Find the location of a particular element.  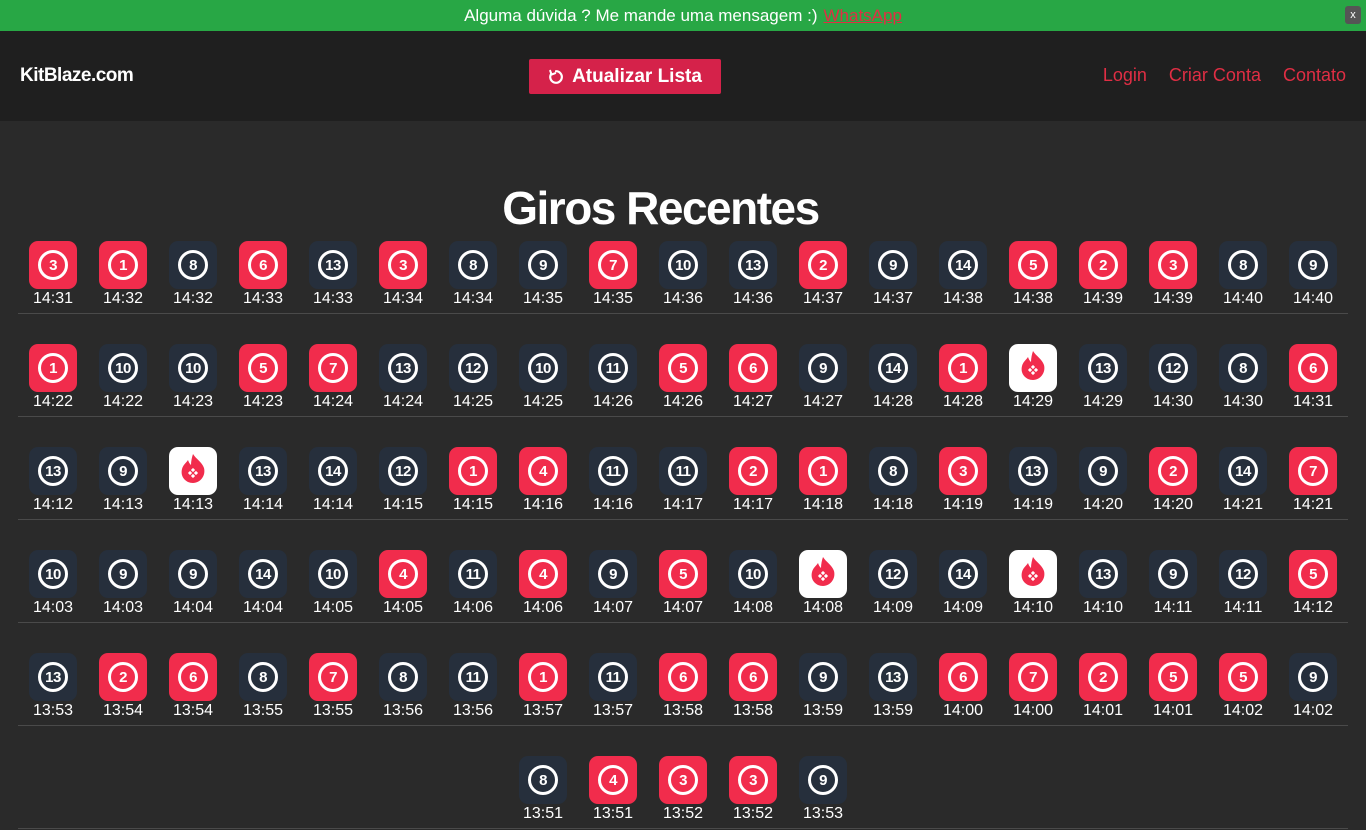

spin-cell: 6 13:58 is located at coordinates (683, 689).